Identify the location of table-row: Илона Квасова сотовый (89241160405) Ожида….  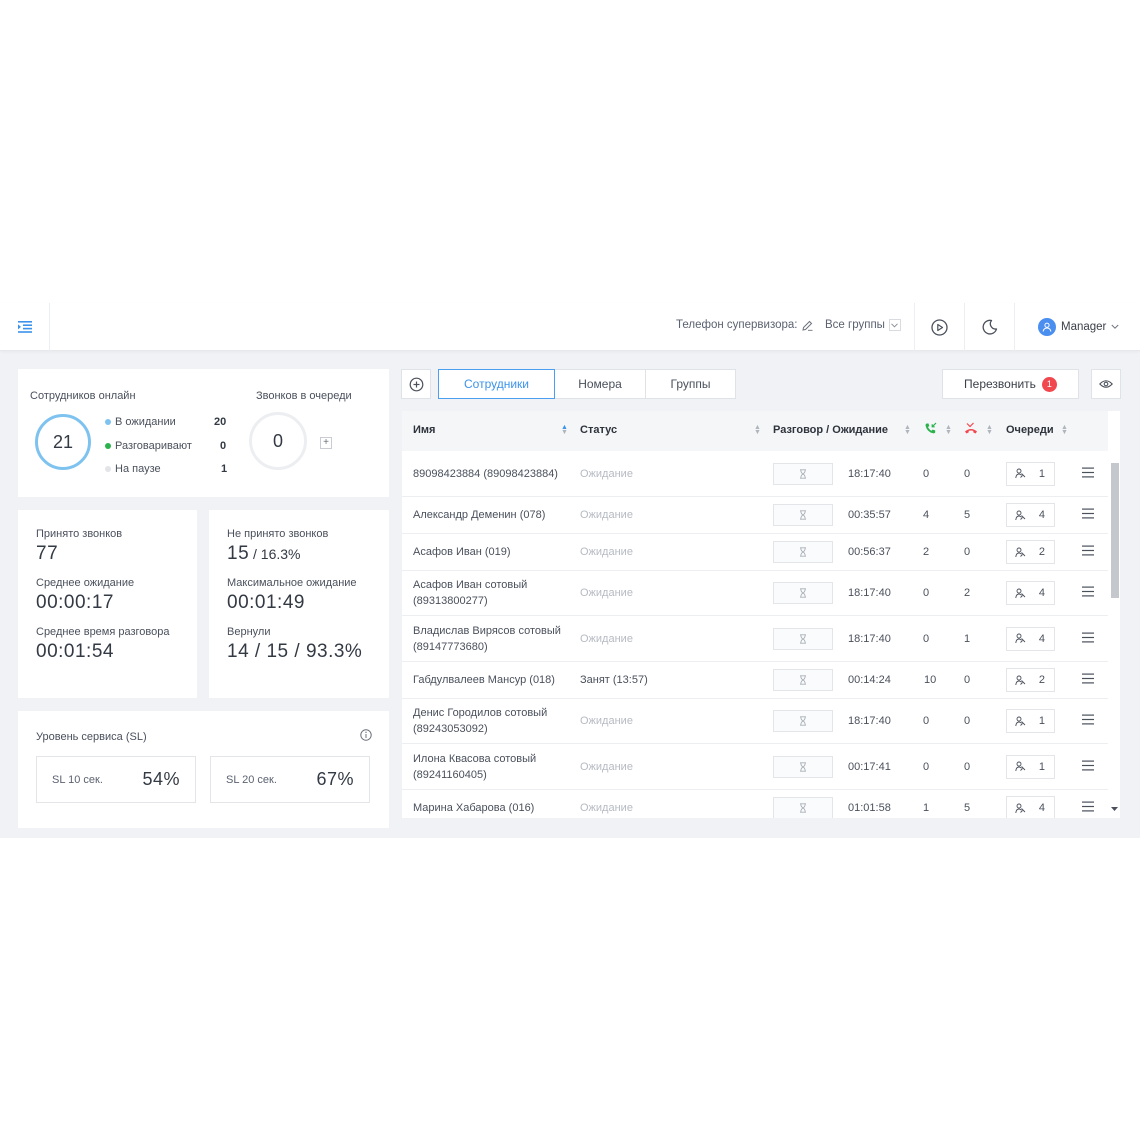
(755, 767).